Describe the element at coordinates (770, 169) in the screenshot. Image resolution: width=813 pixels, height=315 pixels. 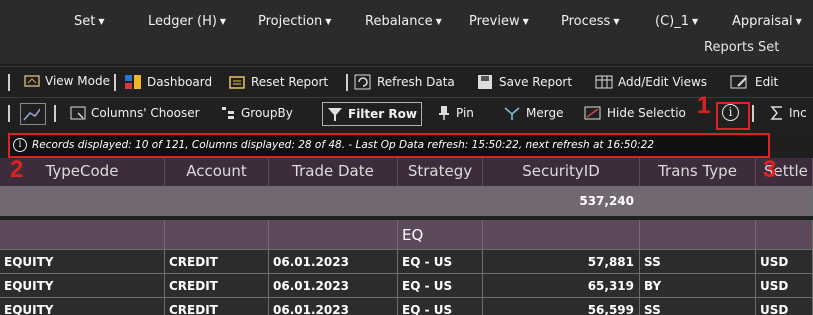
I see `annotation-label-3: 3` at that location.